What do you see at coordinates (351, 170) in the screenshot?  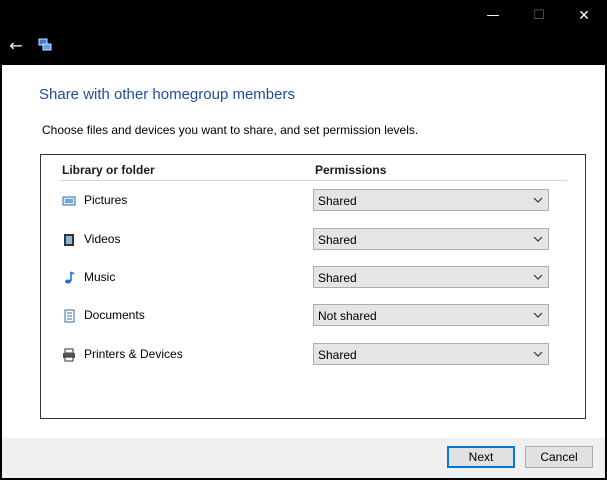 I see `permissions-column-header: Permissions` at bounding box center [351, 170].